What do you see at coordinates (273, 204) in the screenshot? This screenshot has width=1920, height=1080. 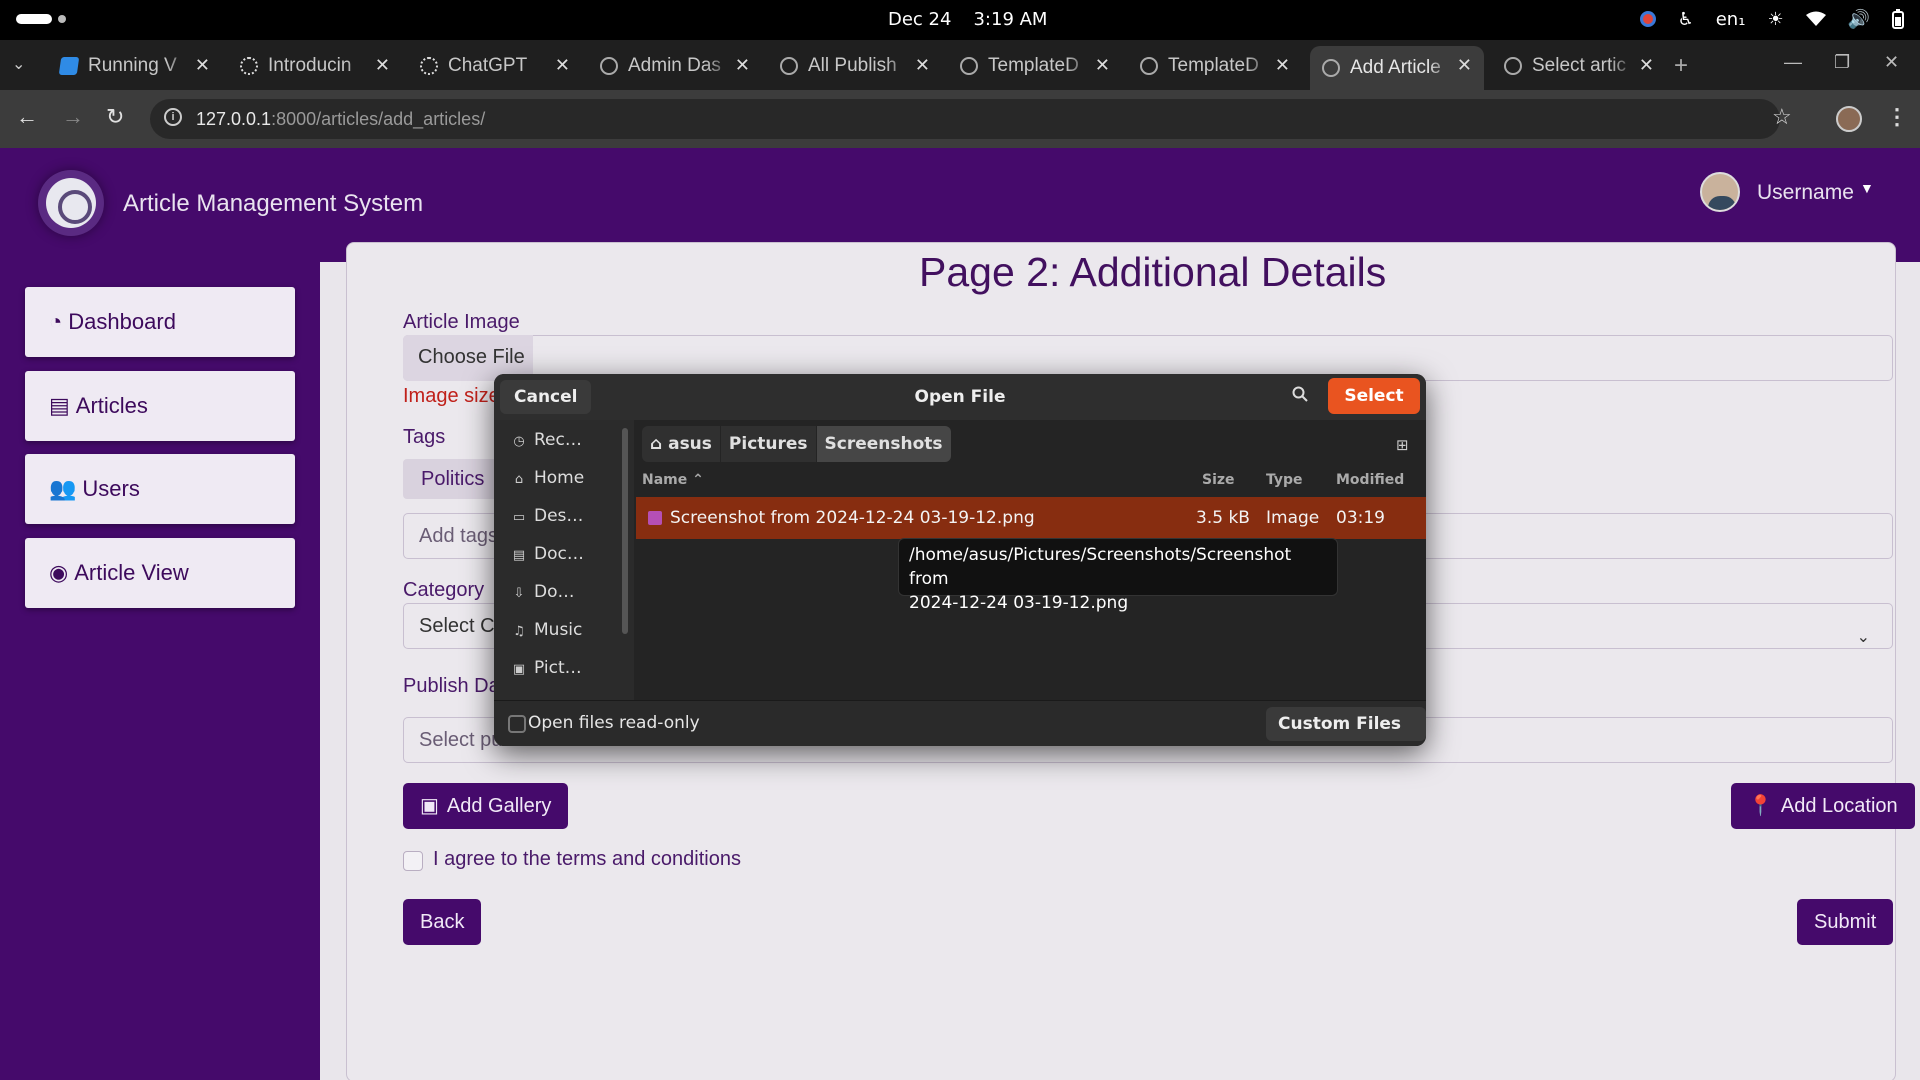 I see `app-title: Article Management System` at bounding box center [273, 204].